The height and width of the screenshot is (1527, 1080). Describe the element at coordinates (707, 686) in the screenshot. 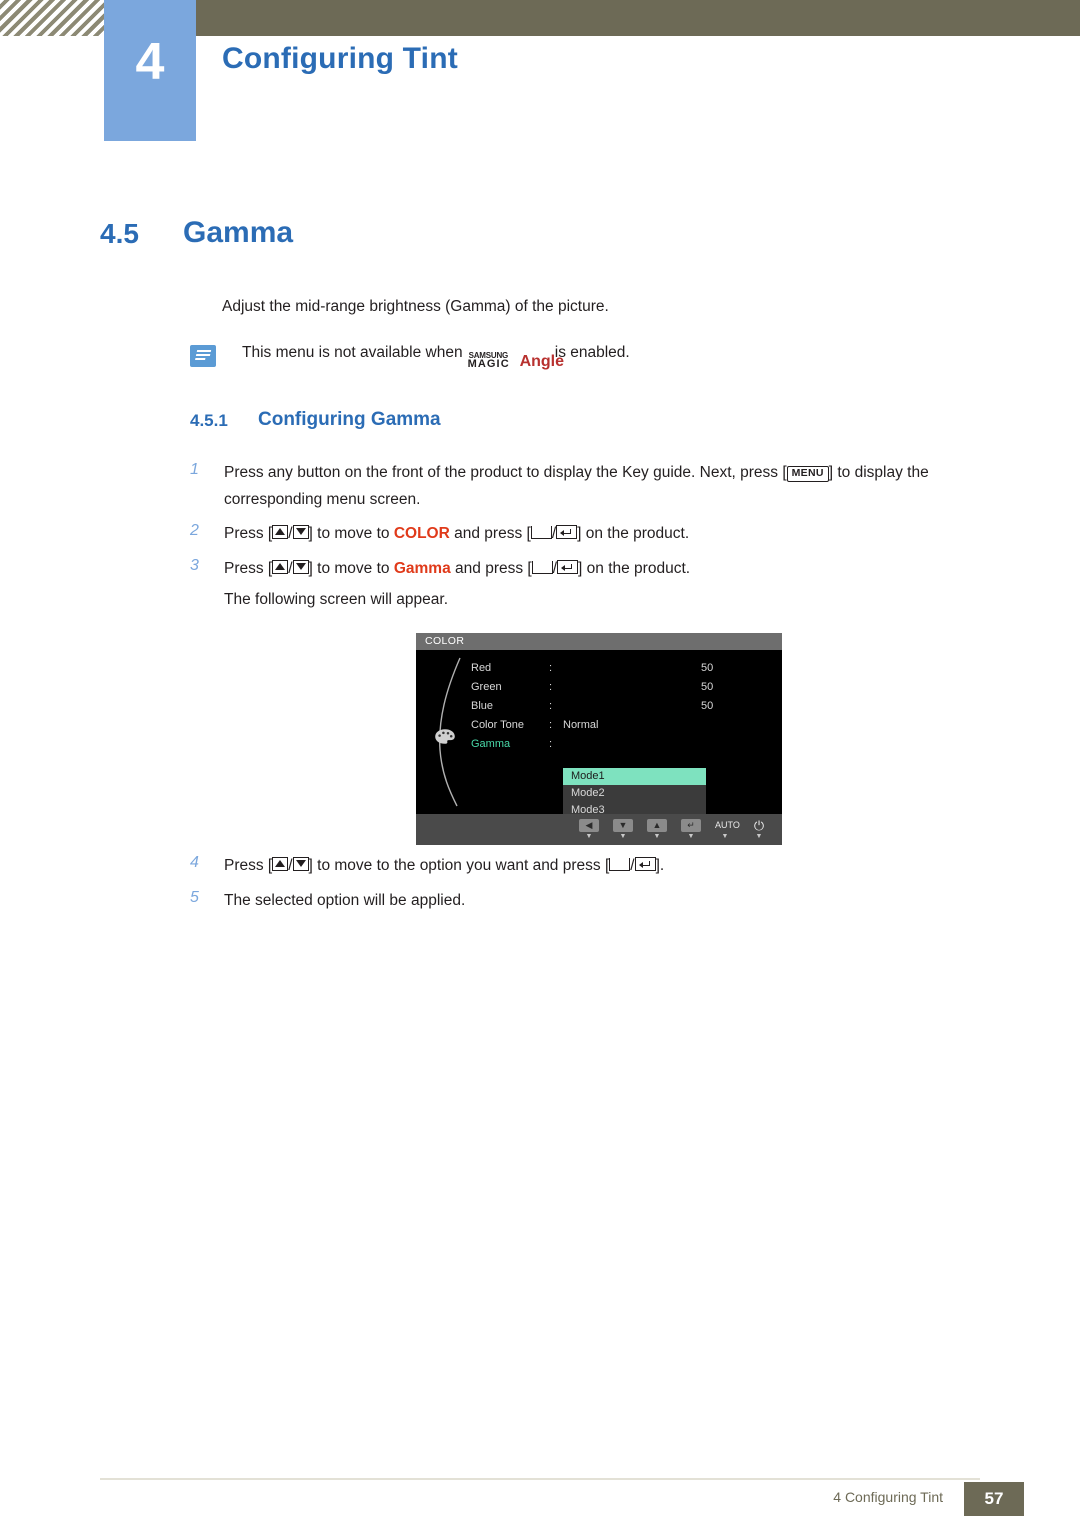

I see `osd-value-green: 50` at that location.